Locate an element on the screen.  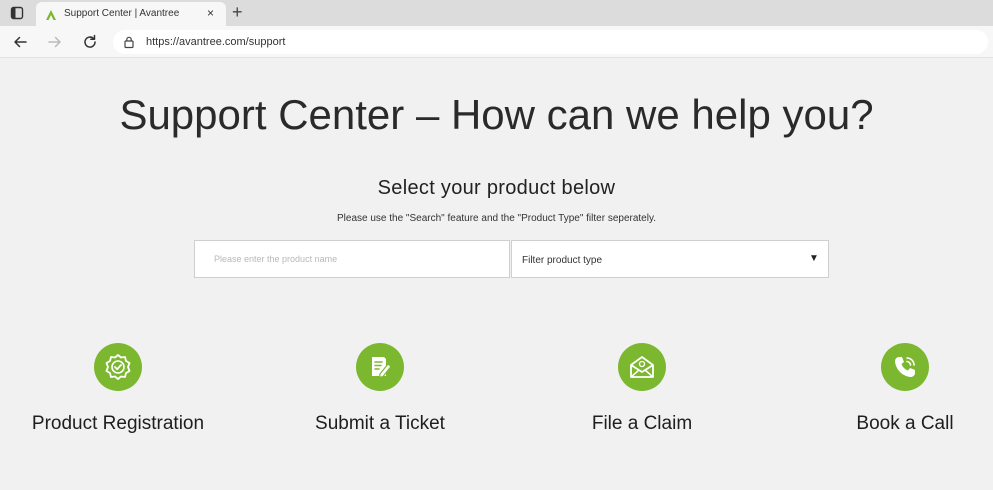
back-arrow-icon is located at coordinates (20, 42).